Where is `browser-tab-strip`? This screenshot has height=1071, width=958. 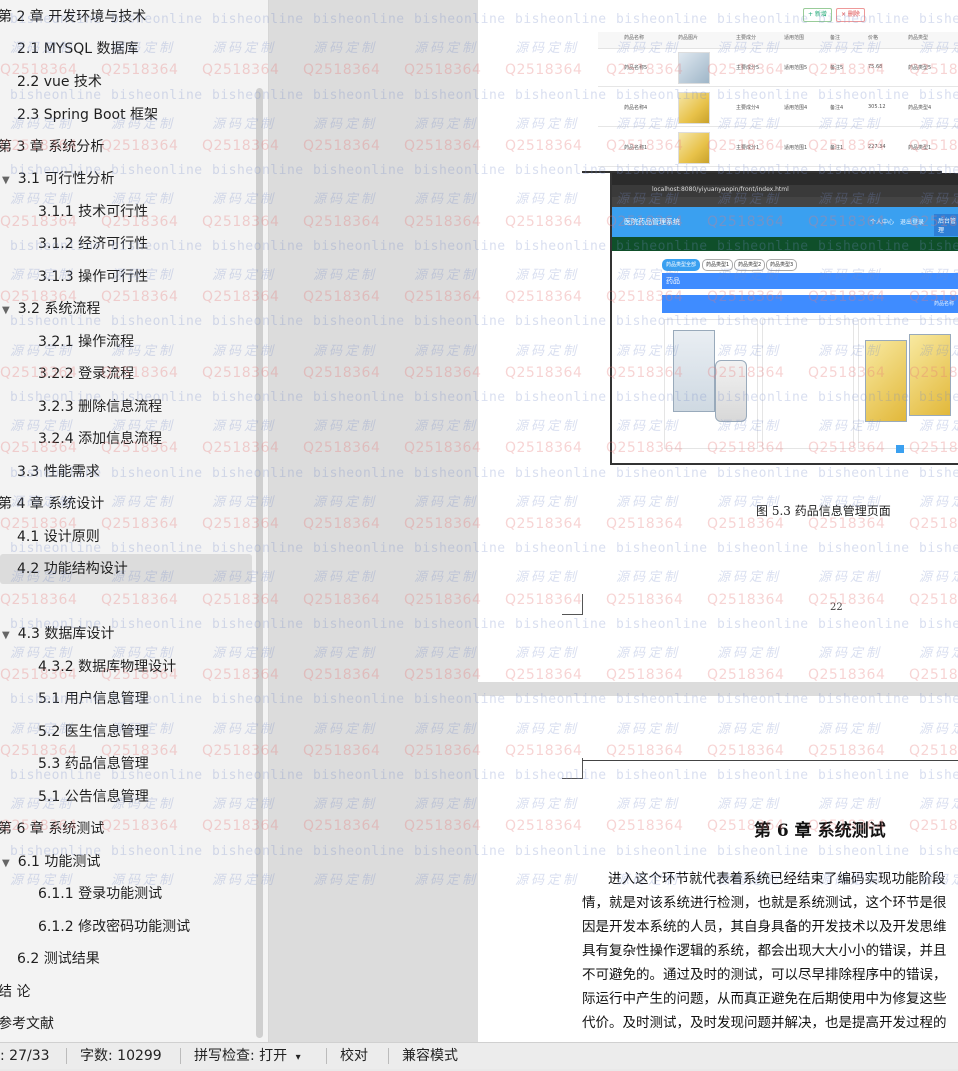 browser-tab-strip is located at coordinates (785, 179).